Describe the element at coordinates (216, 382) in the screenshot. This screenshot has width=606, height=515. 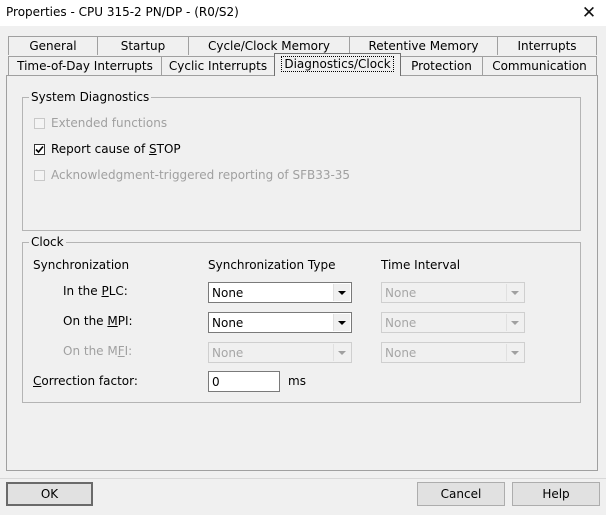
I see `correction-factor-value: 0` at that location.